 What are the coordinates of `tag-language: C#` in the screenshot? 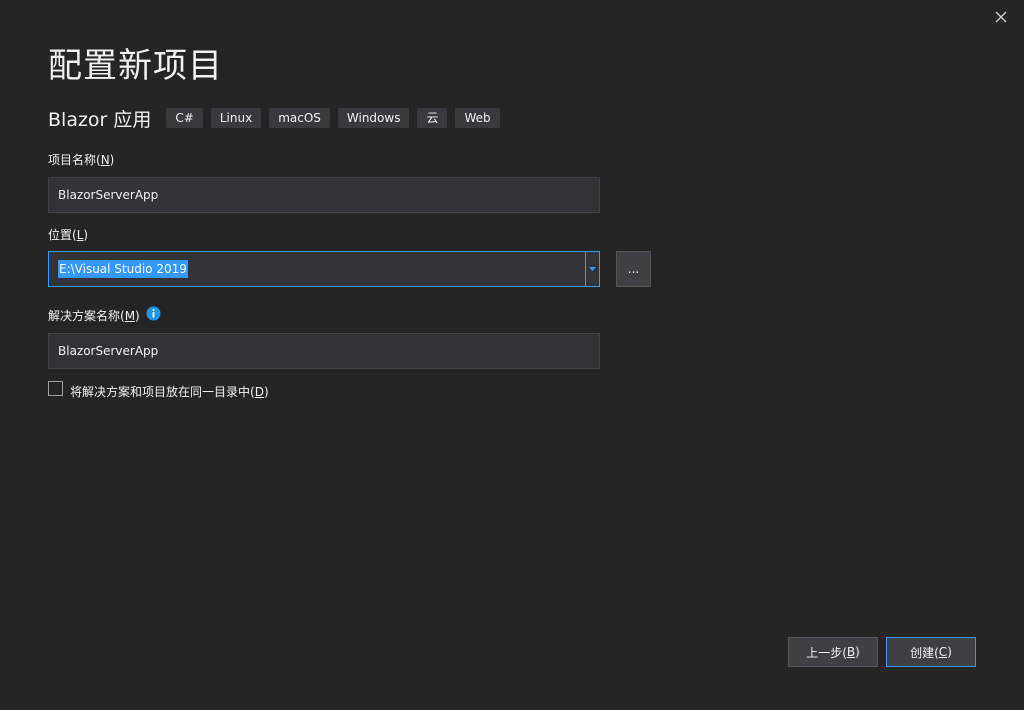 It's located at (184, 118).